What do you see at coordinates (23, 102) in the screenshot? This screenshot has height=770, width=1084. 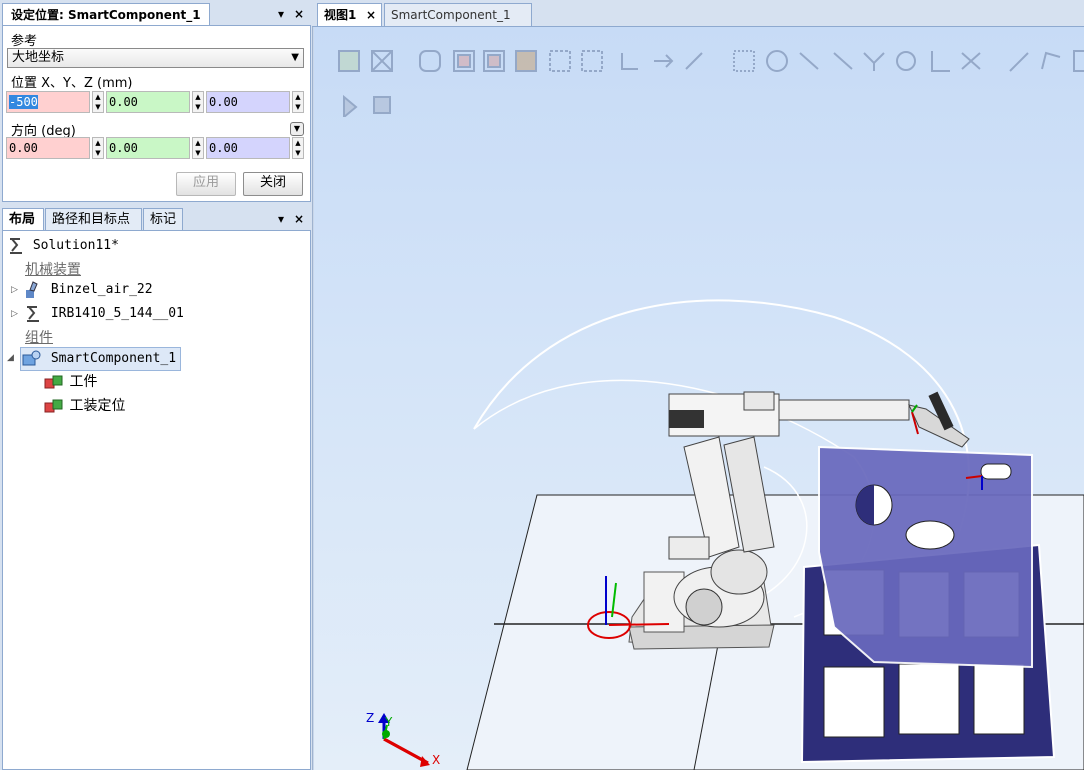 I see `position-x-value: -500` at bounding box center [23, 102].